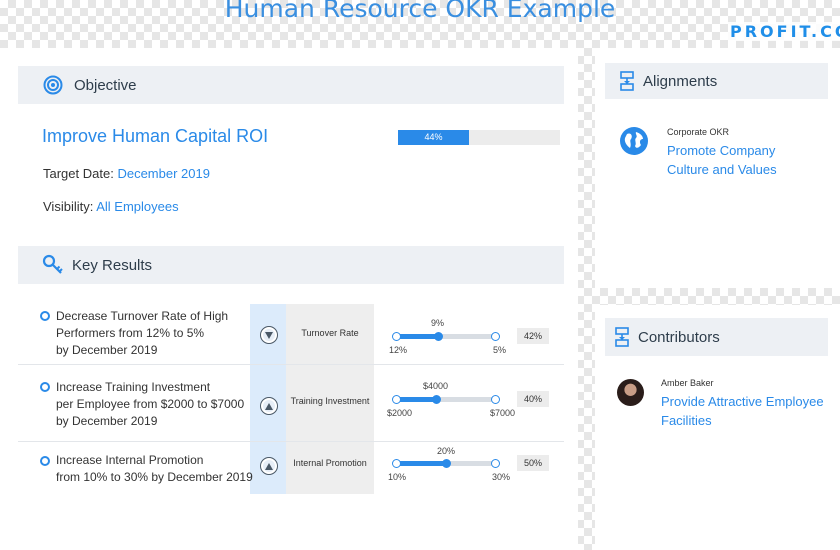 This screenshot has width=840, height=550. I want to click on current-value-label: 9%, so click(438, 323).